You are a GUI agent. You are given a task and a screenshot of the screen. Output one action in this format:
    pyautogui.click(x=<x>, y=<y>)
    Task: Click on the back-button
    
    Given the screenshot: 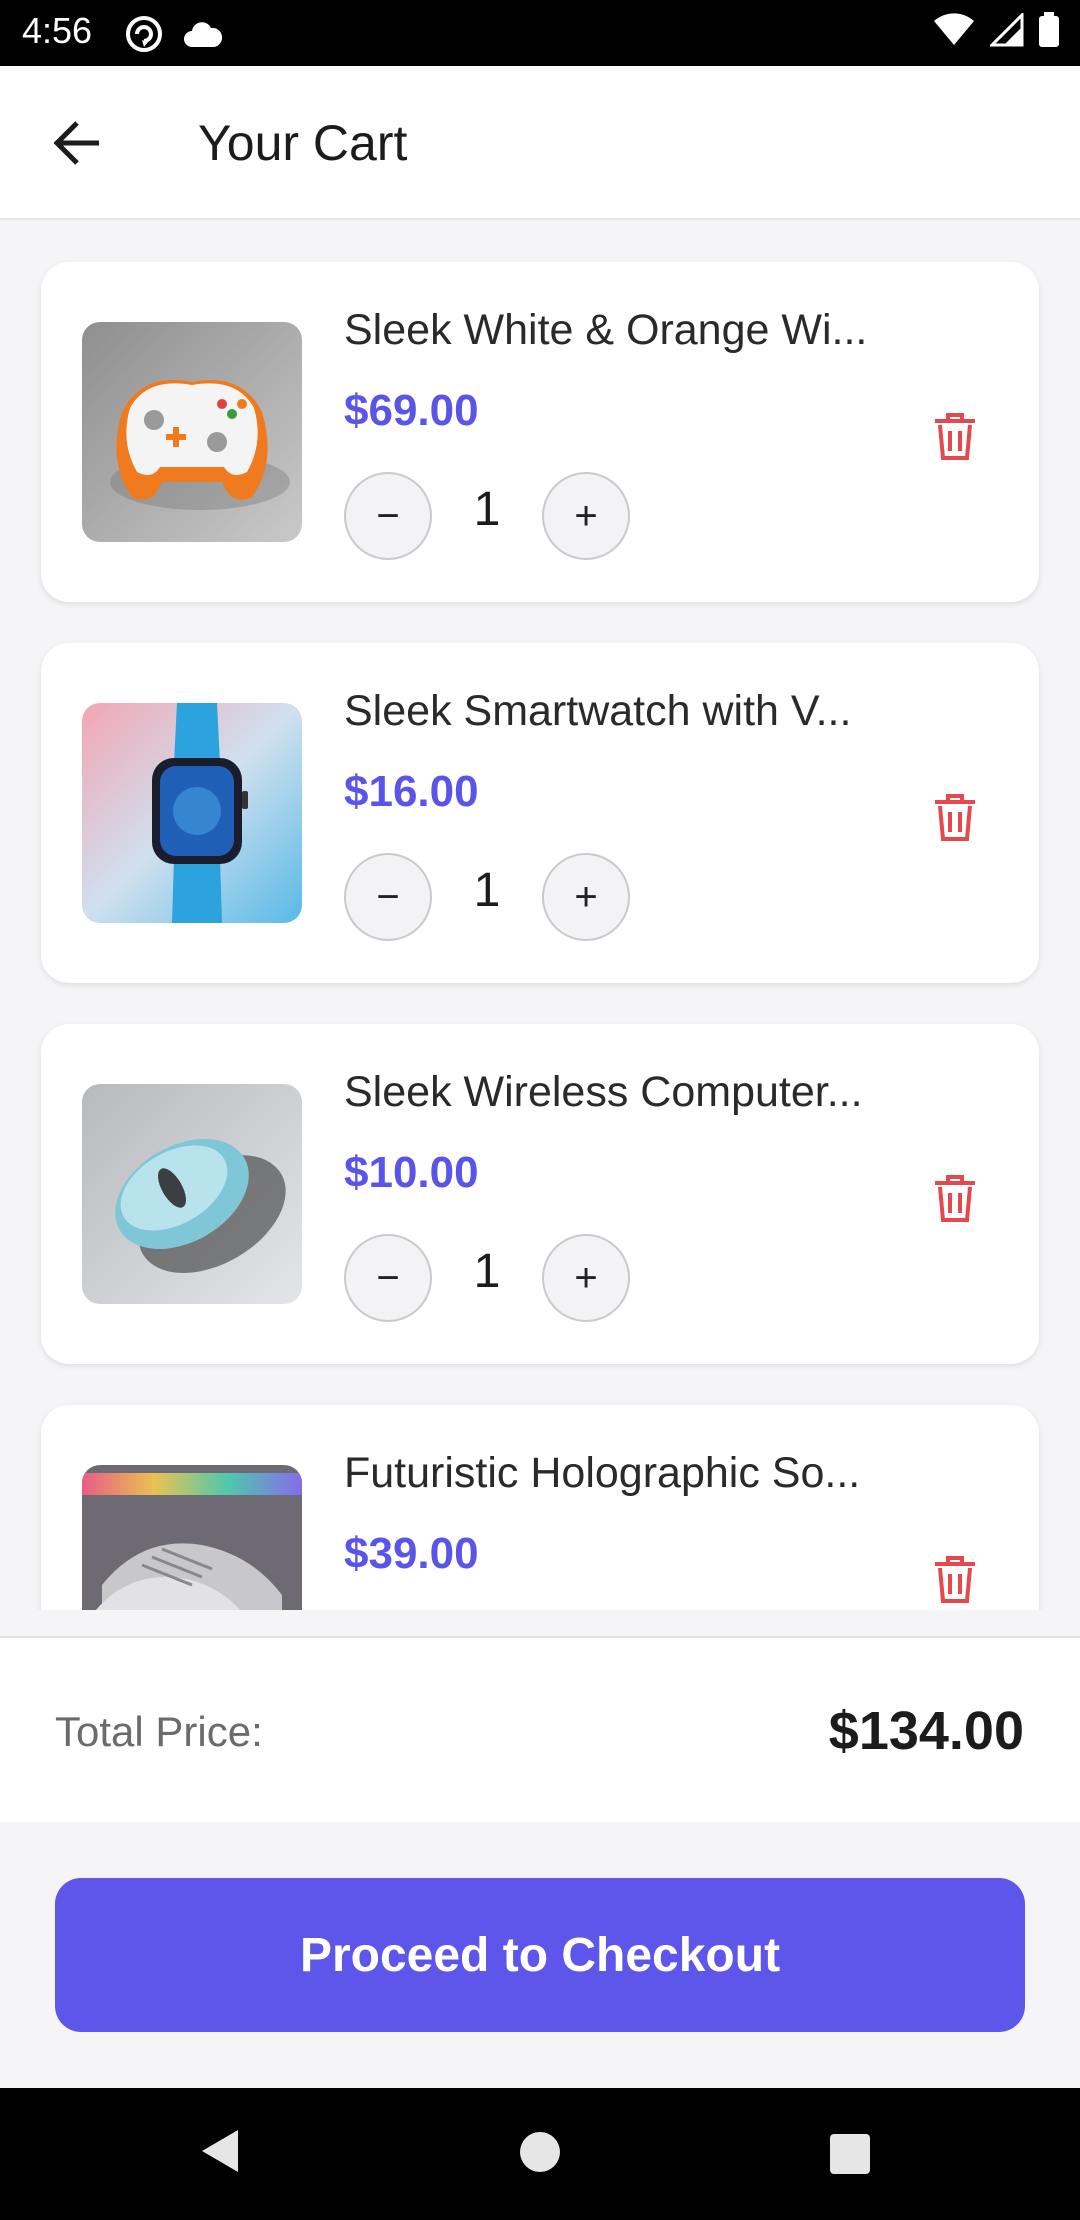 What is the action you would take?
    pyautogui.click(x=78, y=145)
    